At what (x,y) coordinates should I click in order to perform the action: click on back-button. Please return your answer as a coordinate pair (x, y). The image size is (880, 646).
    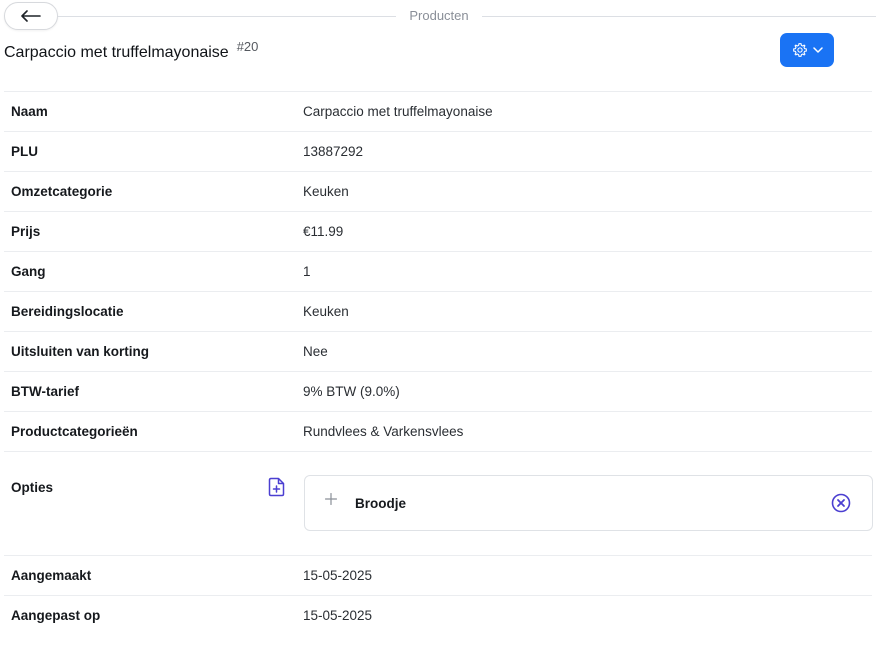
    Looking at the image, I should click on (31, 16).